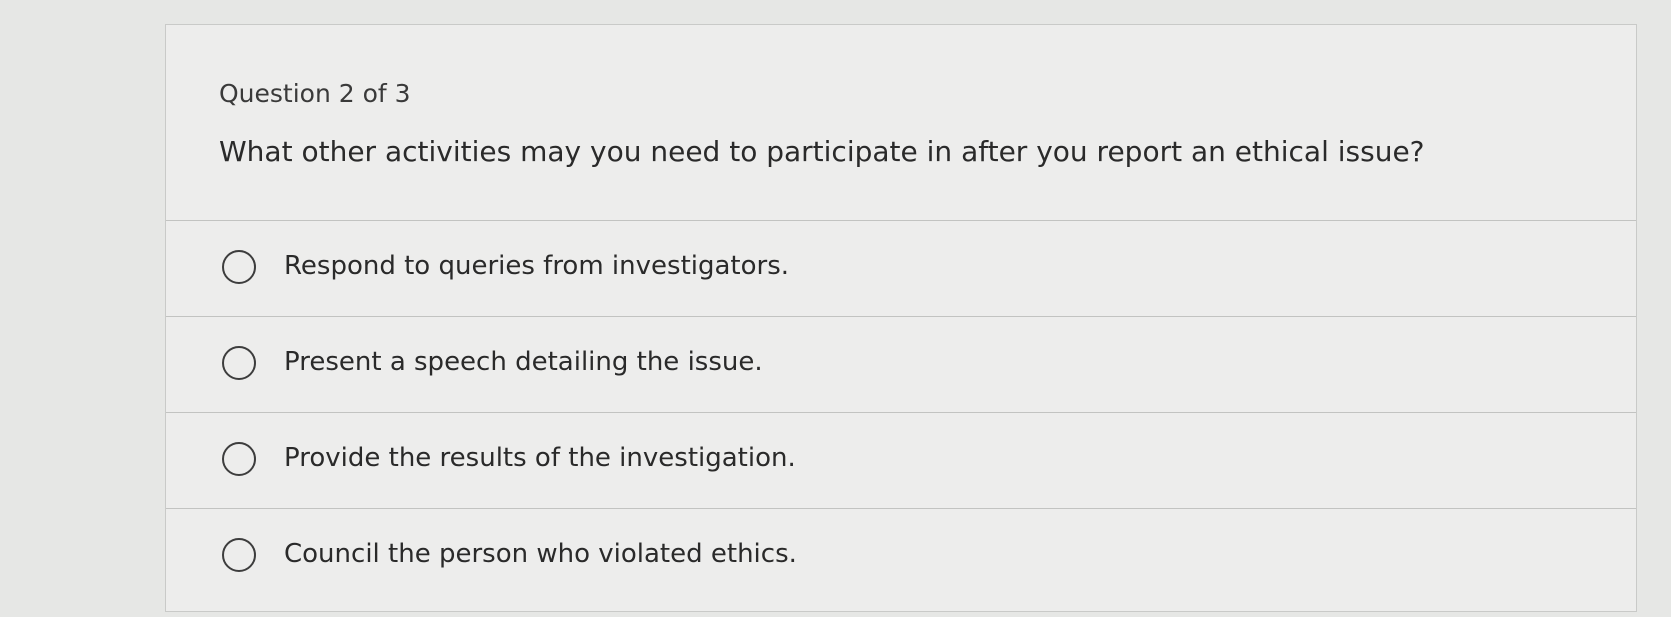 The height and width of the screenshot is (617, 1671). Describe the element at coordinates (901, 365) in the screenshot. I see `answer-option: Present a speech detailing the issue.` at that location.